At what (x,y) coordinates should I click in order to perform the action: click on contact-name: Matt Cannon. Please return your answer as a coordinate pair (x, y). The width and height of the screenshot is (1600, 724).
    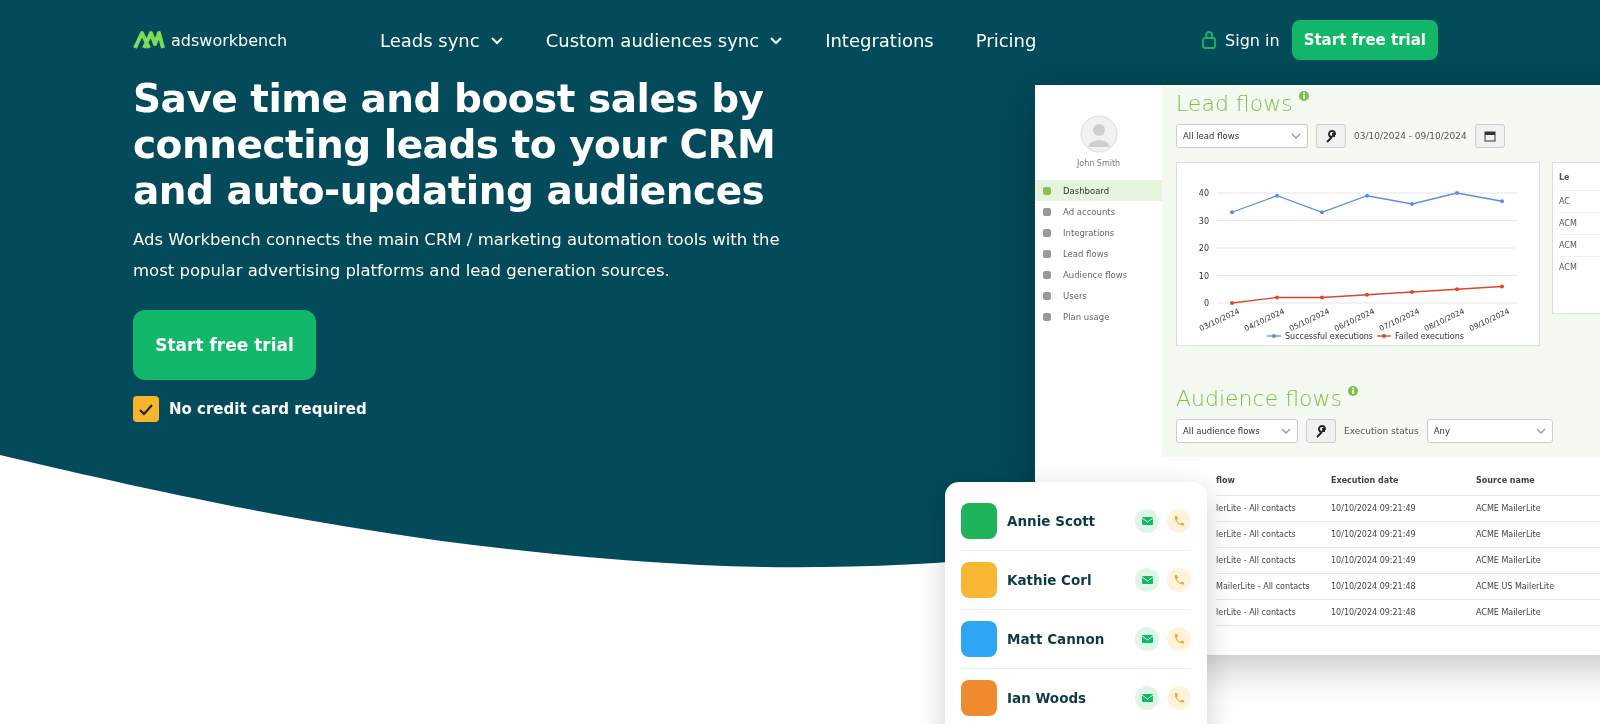
    Looking at the image, I should click on (1056, 639).